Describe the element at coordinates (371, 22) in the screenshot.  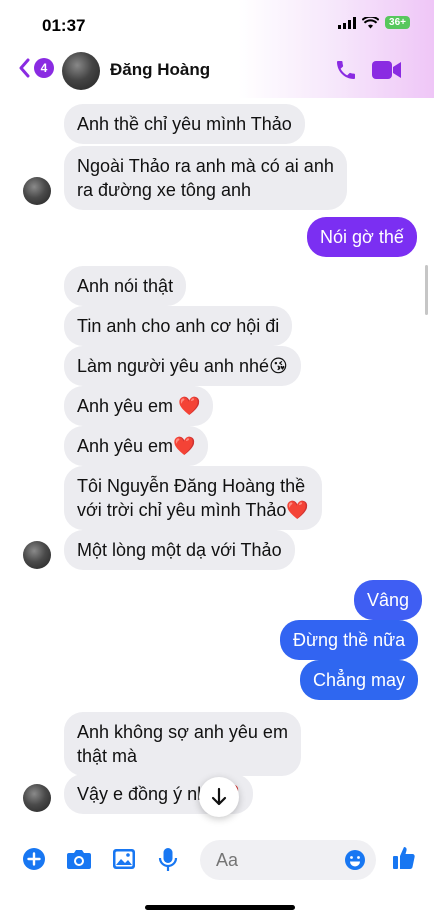
I see `wifi-icon` at that location.